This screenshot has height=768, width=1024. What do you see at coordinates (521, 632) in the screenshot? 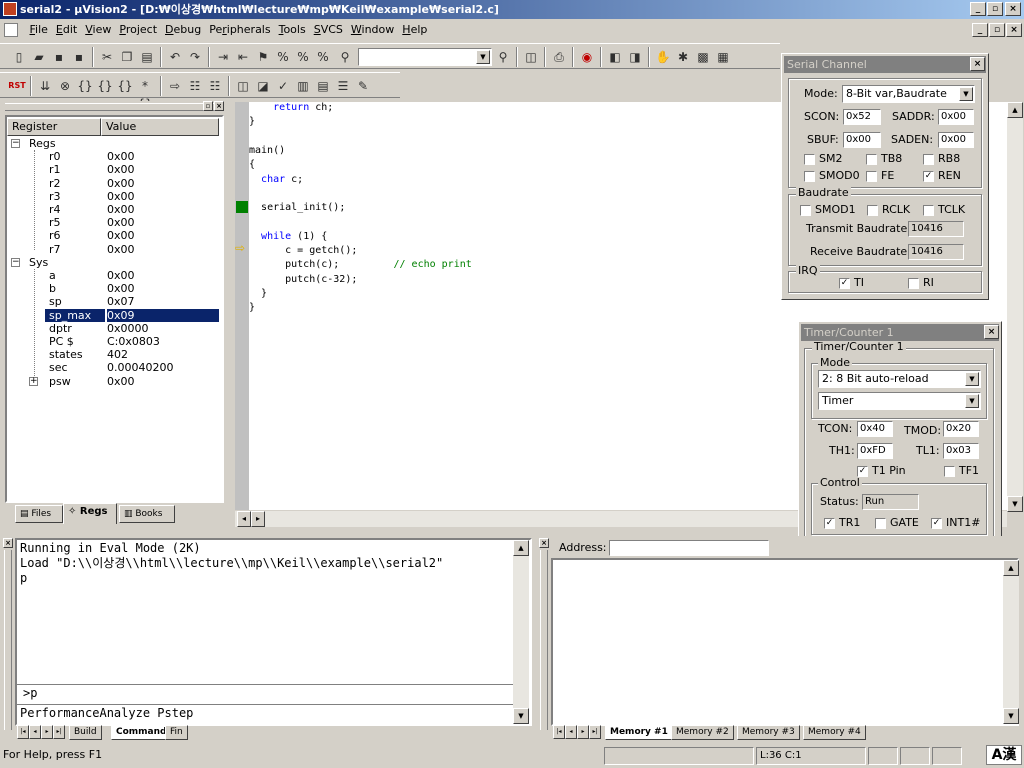
I see `output-vscroll: ▲ ▼` at bounding box center [521, 632].